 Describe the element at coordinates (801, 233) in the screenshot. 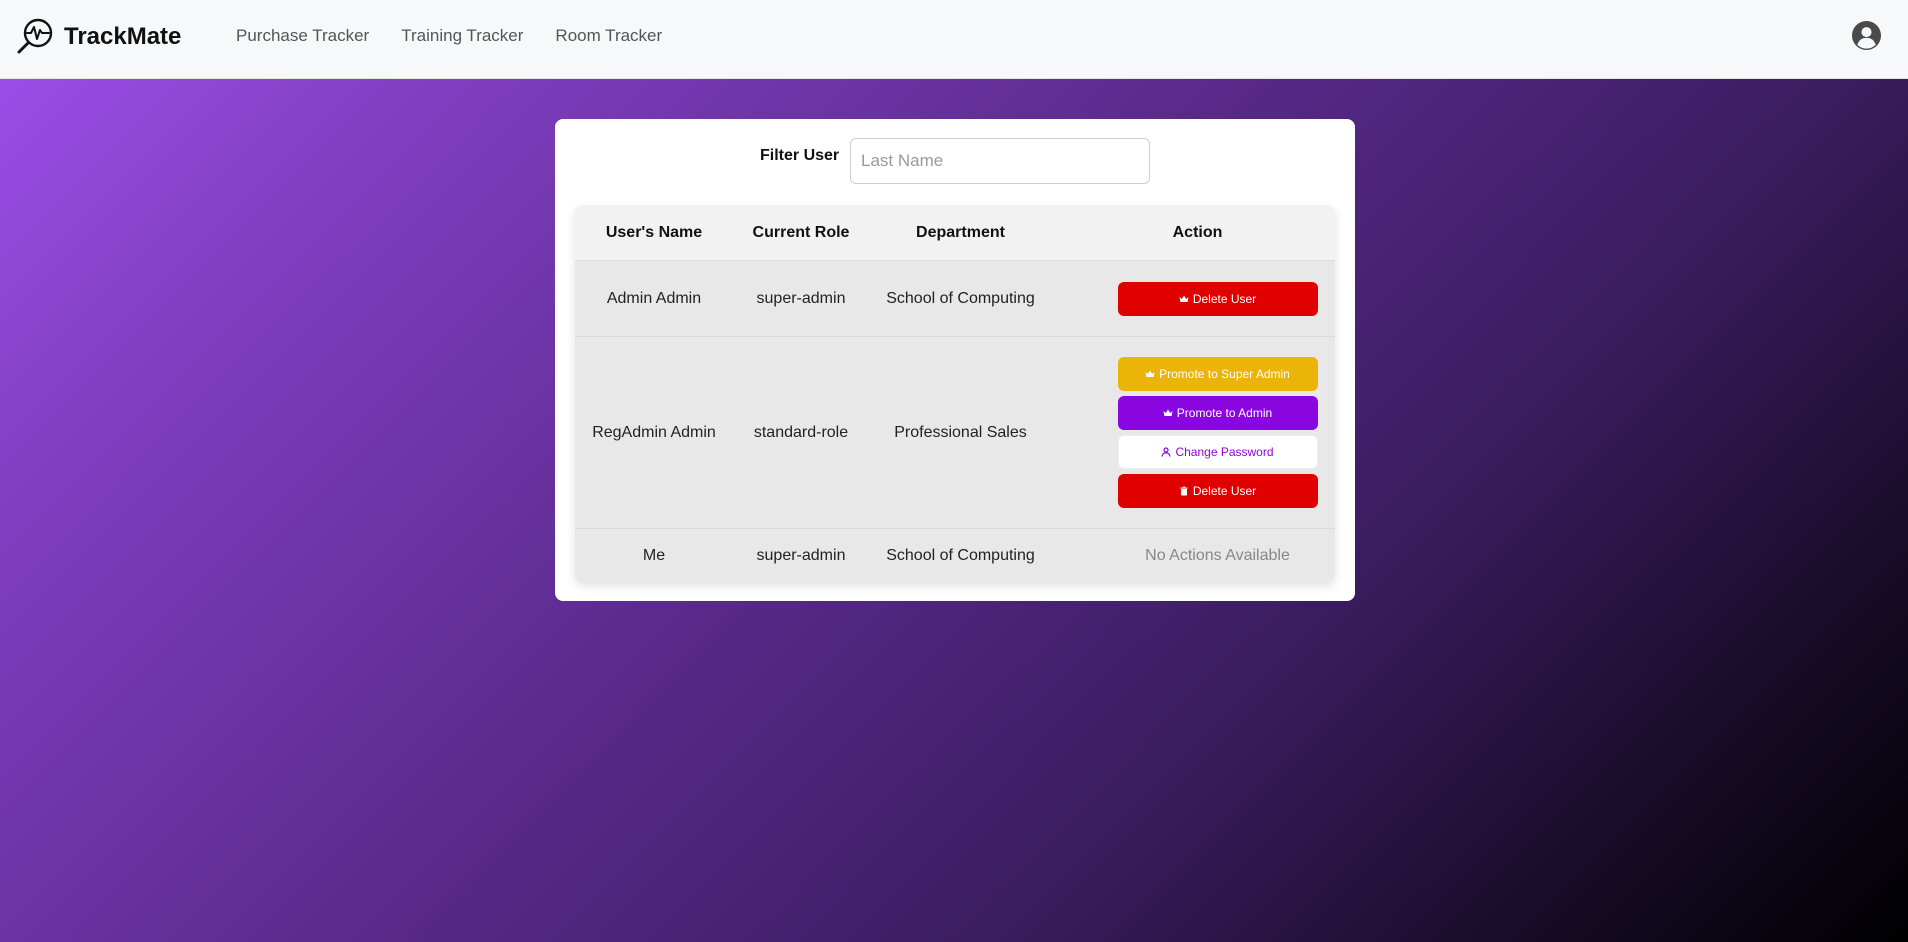

I see `header-current-role: Current Role` at that location.